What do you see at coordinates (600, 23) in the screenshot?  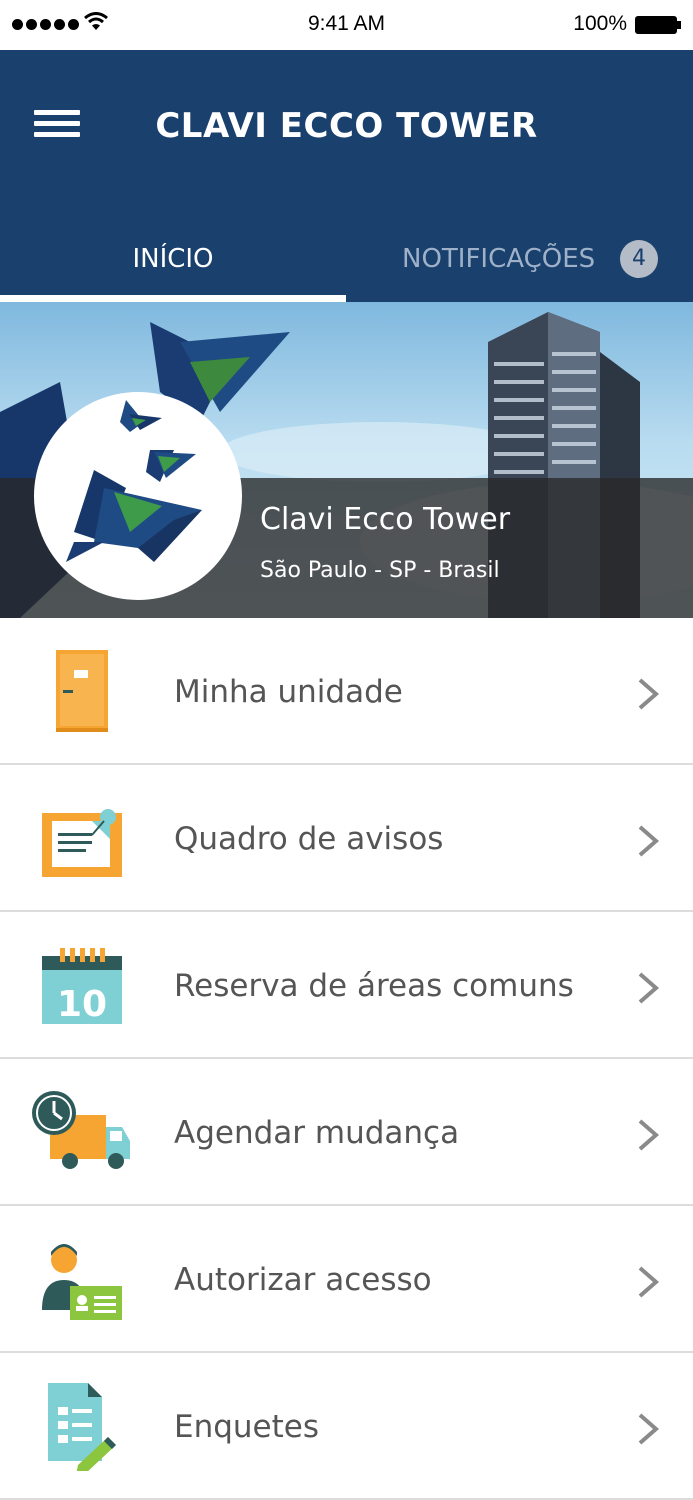 I see `battery-percent: 100%` at bounding box center [600, 23].